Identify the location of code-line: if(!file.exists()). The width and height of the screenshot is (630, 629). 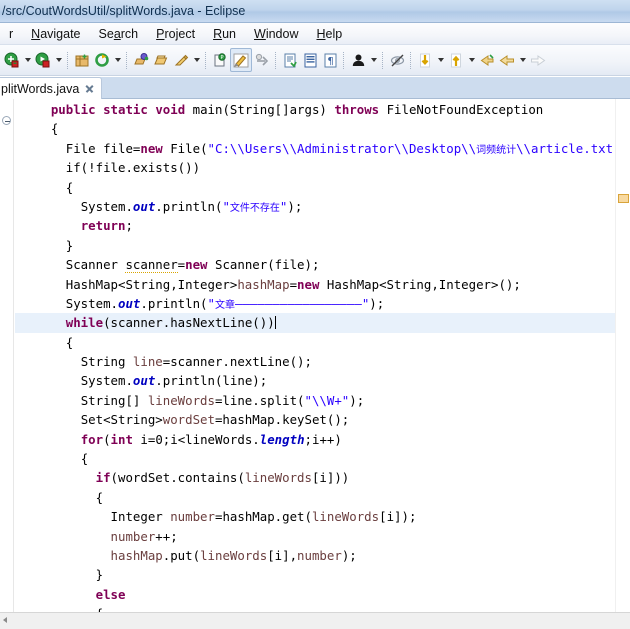
(315, 167).